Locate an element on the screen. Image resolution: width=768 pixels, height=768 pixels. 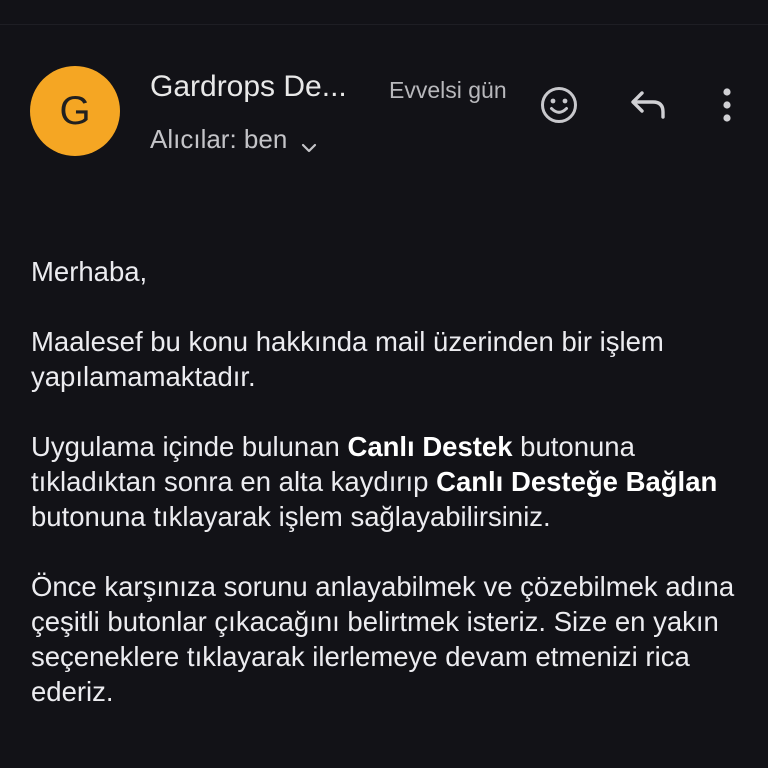
sender-avatar: G is located at coordinates (75, 111).